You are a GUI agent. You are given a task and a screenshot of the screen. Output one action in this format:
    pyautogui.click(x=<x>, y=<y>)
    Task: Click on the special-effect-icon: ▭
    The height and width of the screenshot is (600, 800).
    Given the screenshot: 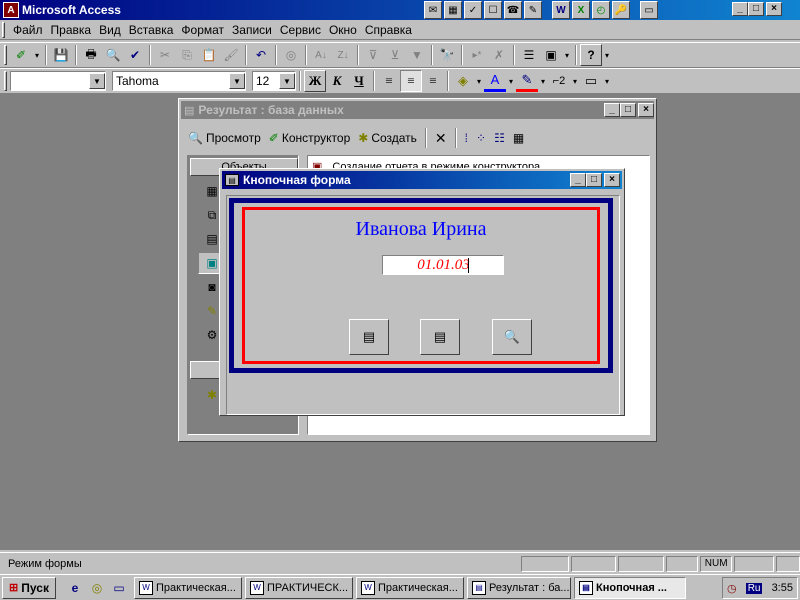 What is the action you would take?
    pyautogui.click(x=591, y=81)
    